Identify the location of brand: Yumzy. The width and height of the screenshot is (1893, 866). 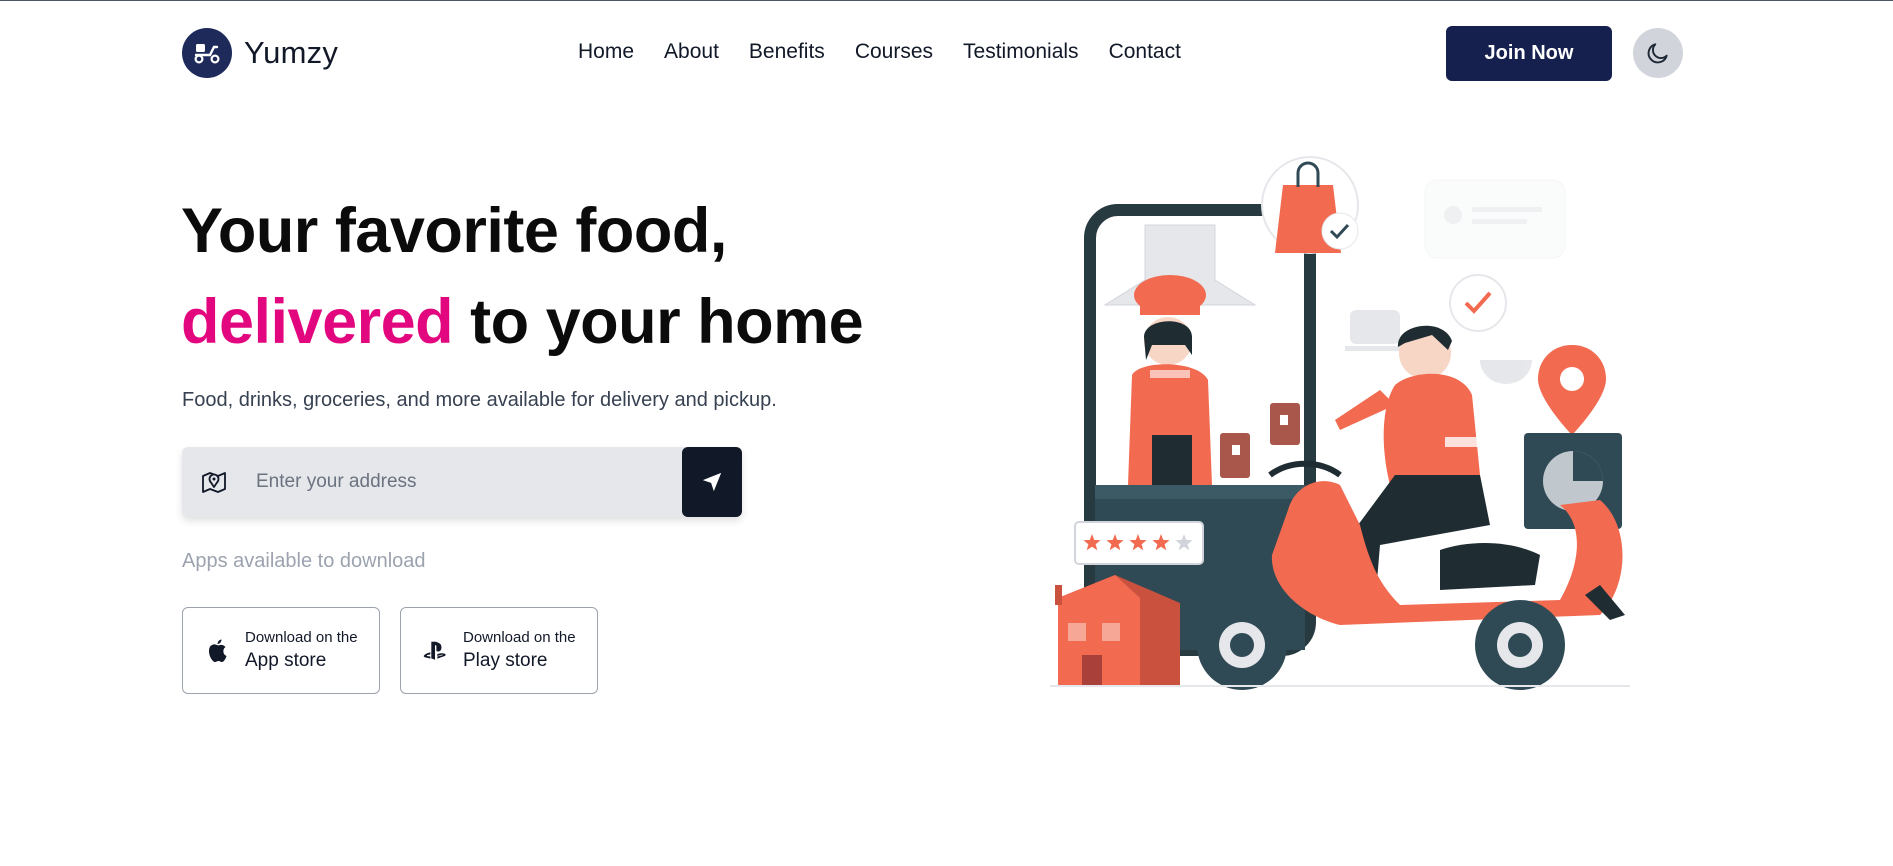
(260, 53).